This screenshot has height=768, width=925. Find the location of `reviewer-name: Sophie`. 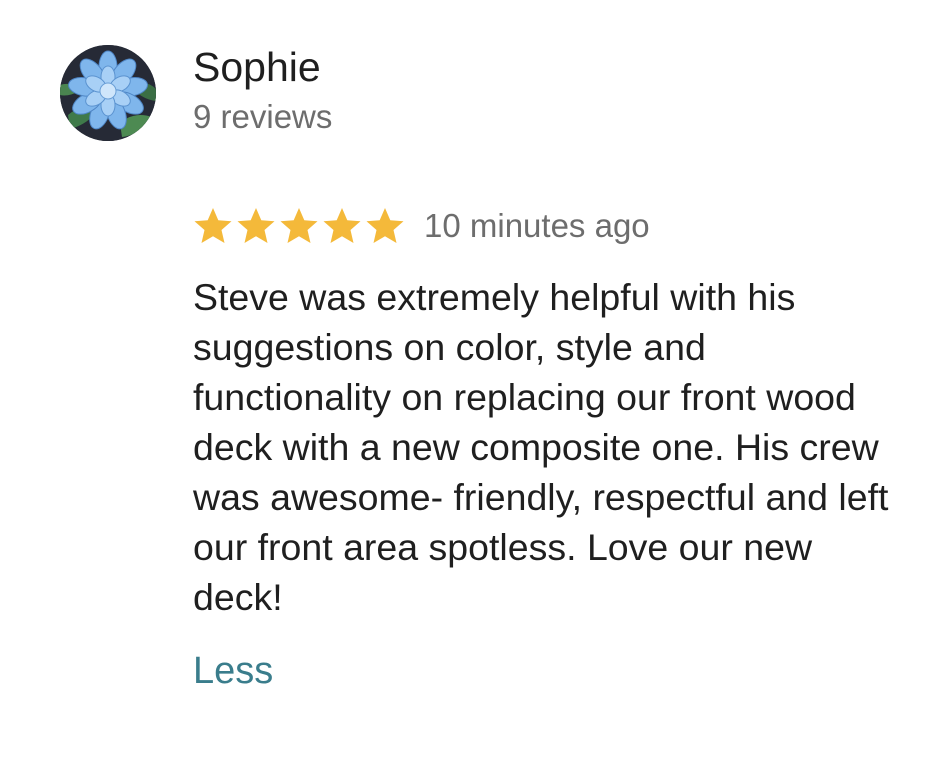

reviewer-name: Sophie is located at coordinates (257, 67).